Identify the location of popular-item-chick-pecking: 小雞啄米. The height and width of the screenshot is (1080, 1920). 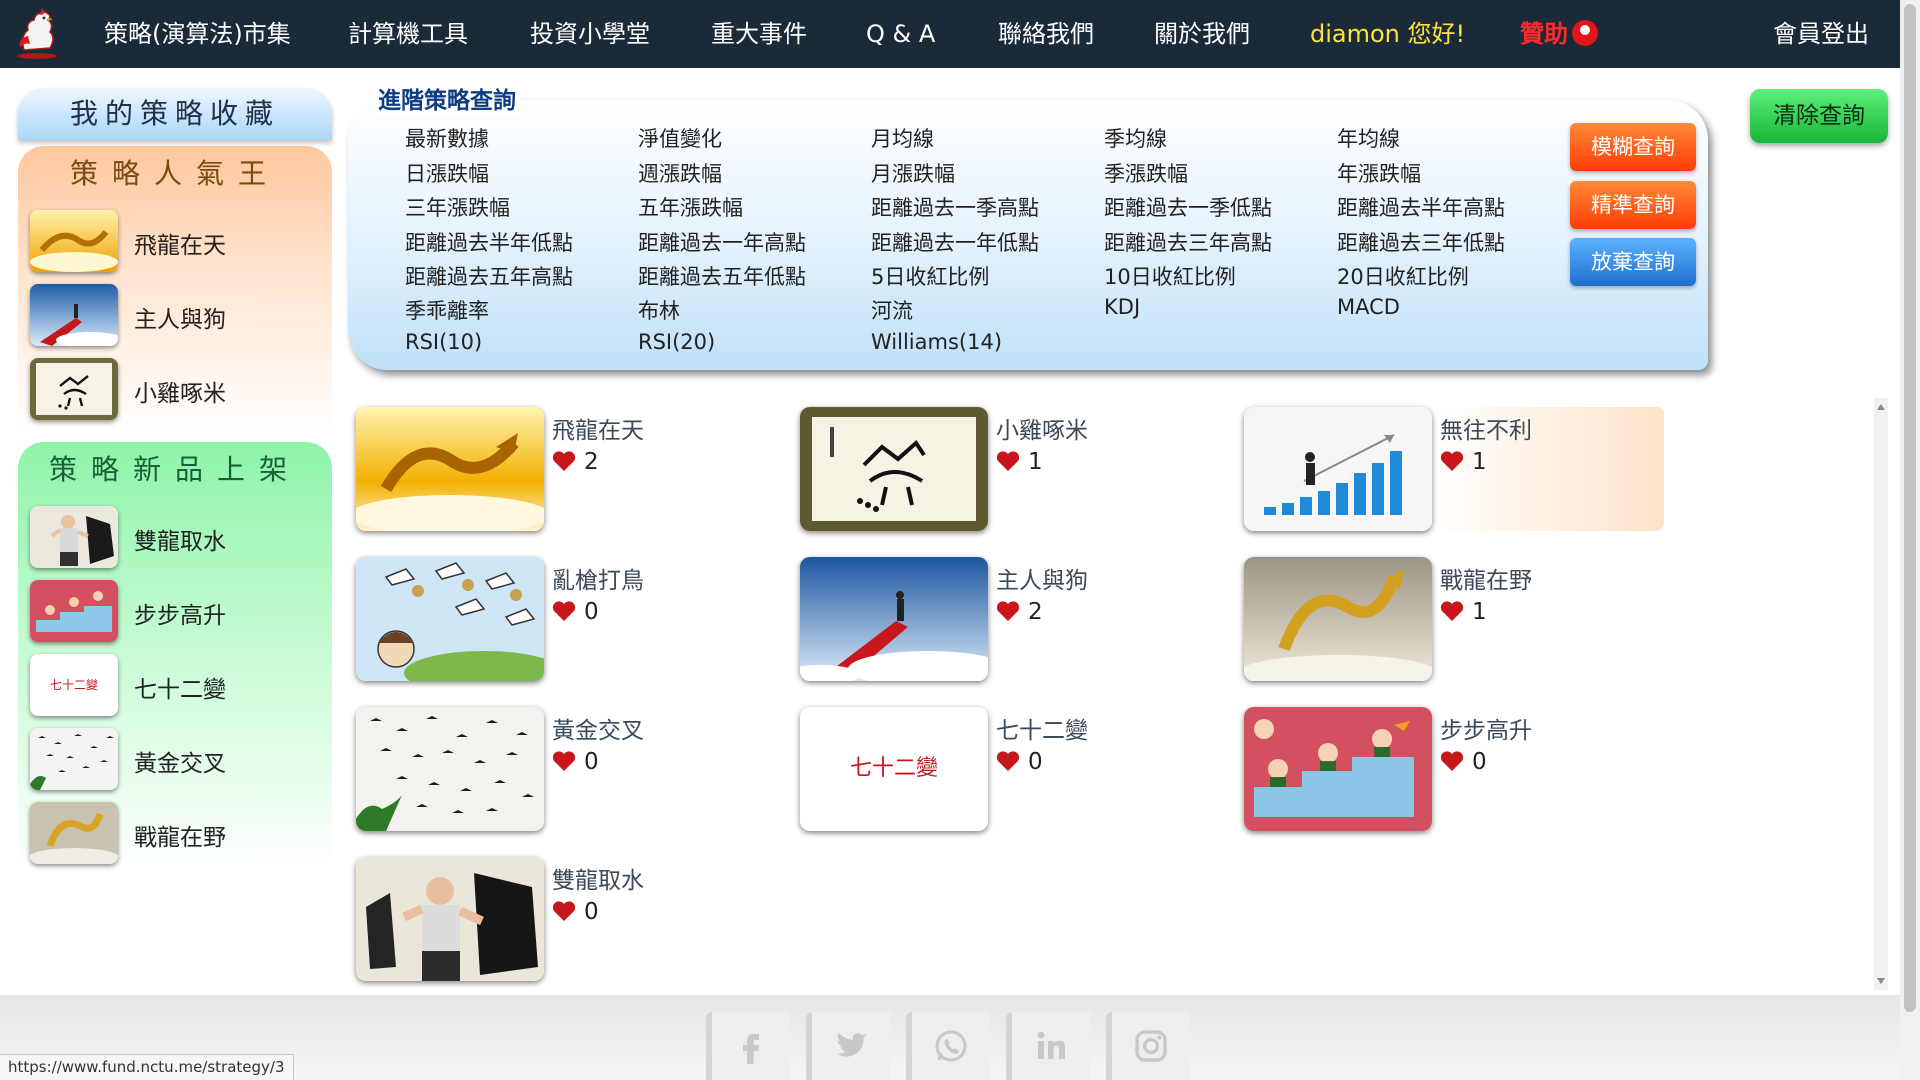
(180, 390).